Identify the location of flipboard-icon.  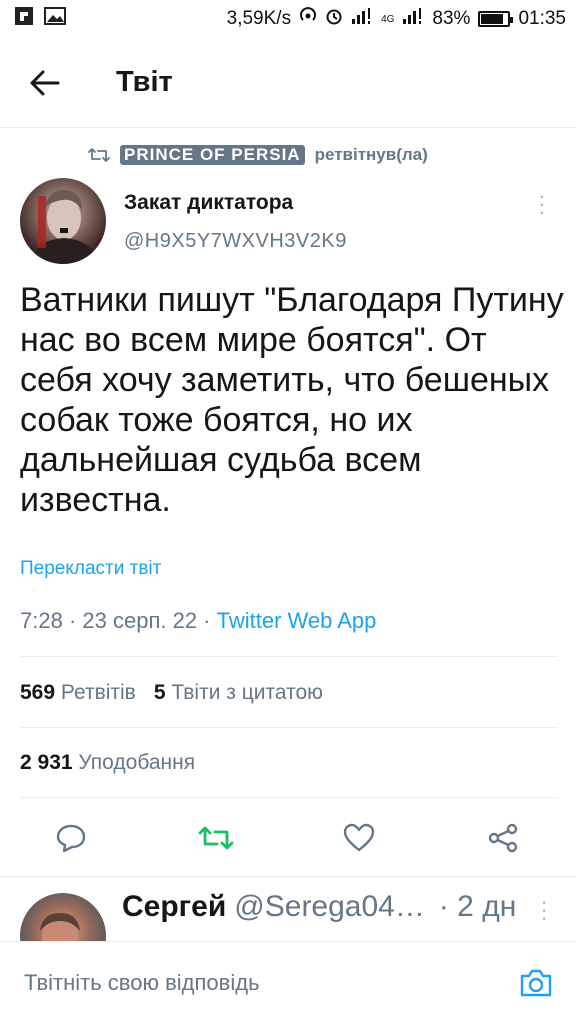
(24, 19).